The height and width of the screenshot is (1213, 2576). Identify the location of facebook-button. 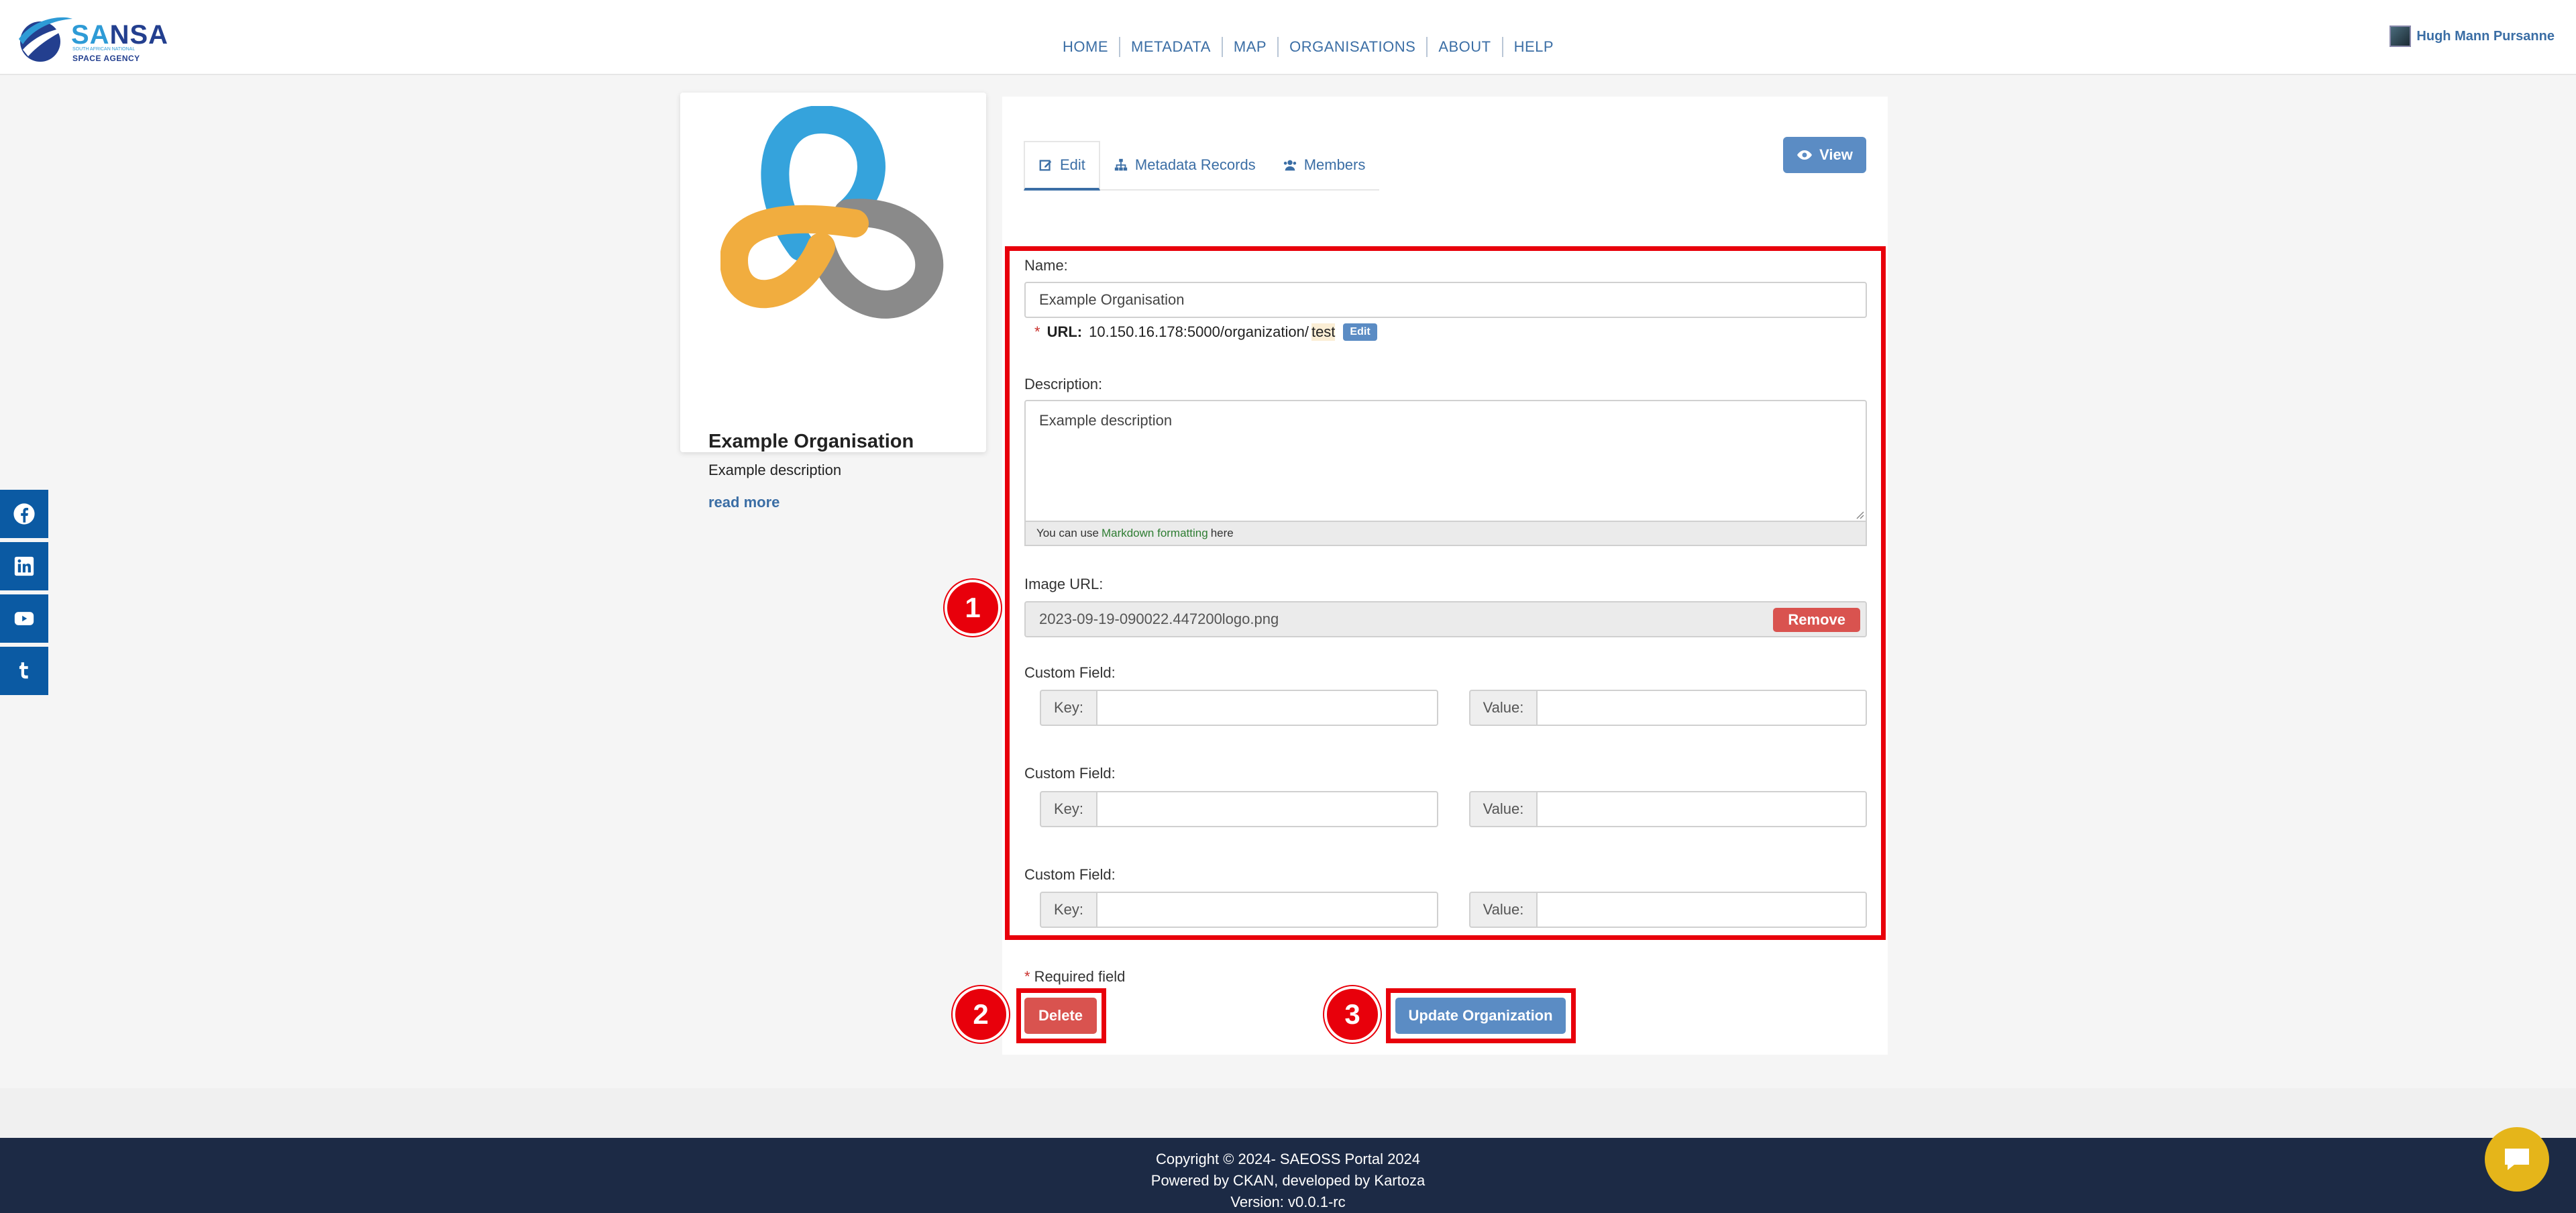
(24, 514).